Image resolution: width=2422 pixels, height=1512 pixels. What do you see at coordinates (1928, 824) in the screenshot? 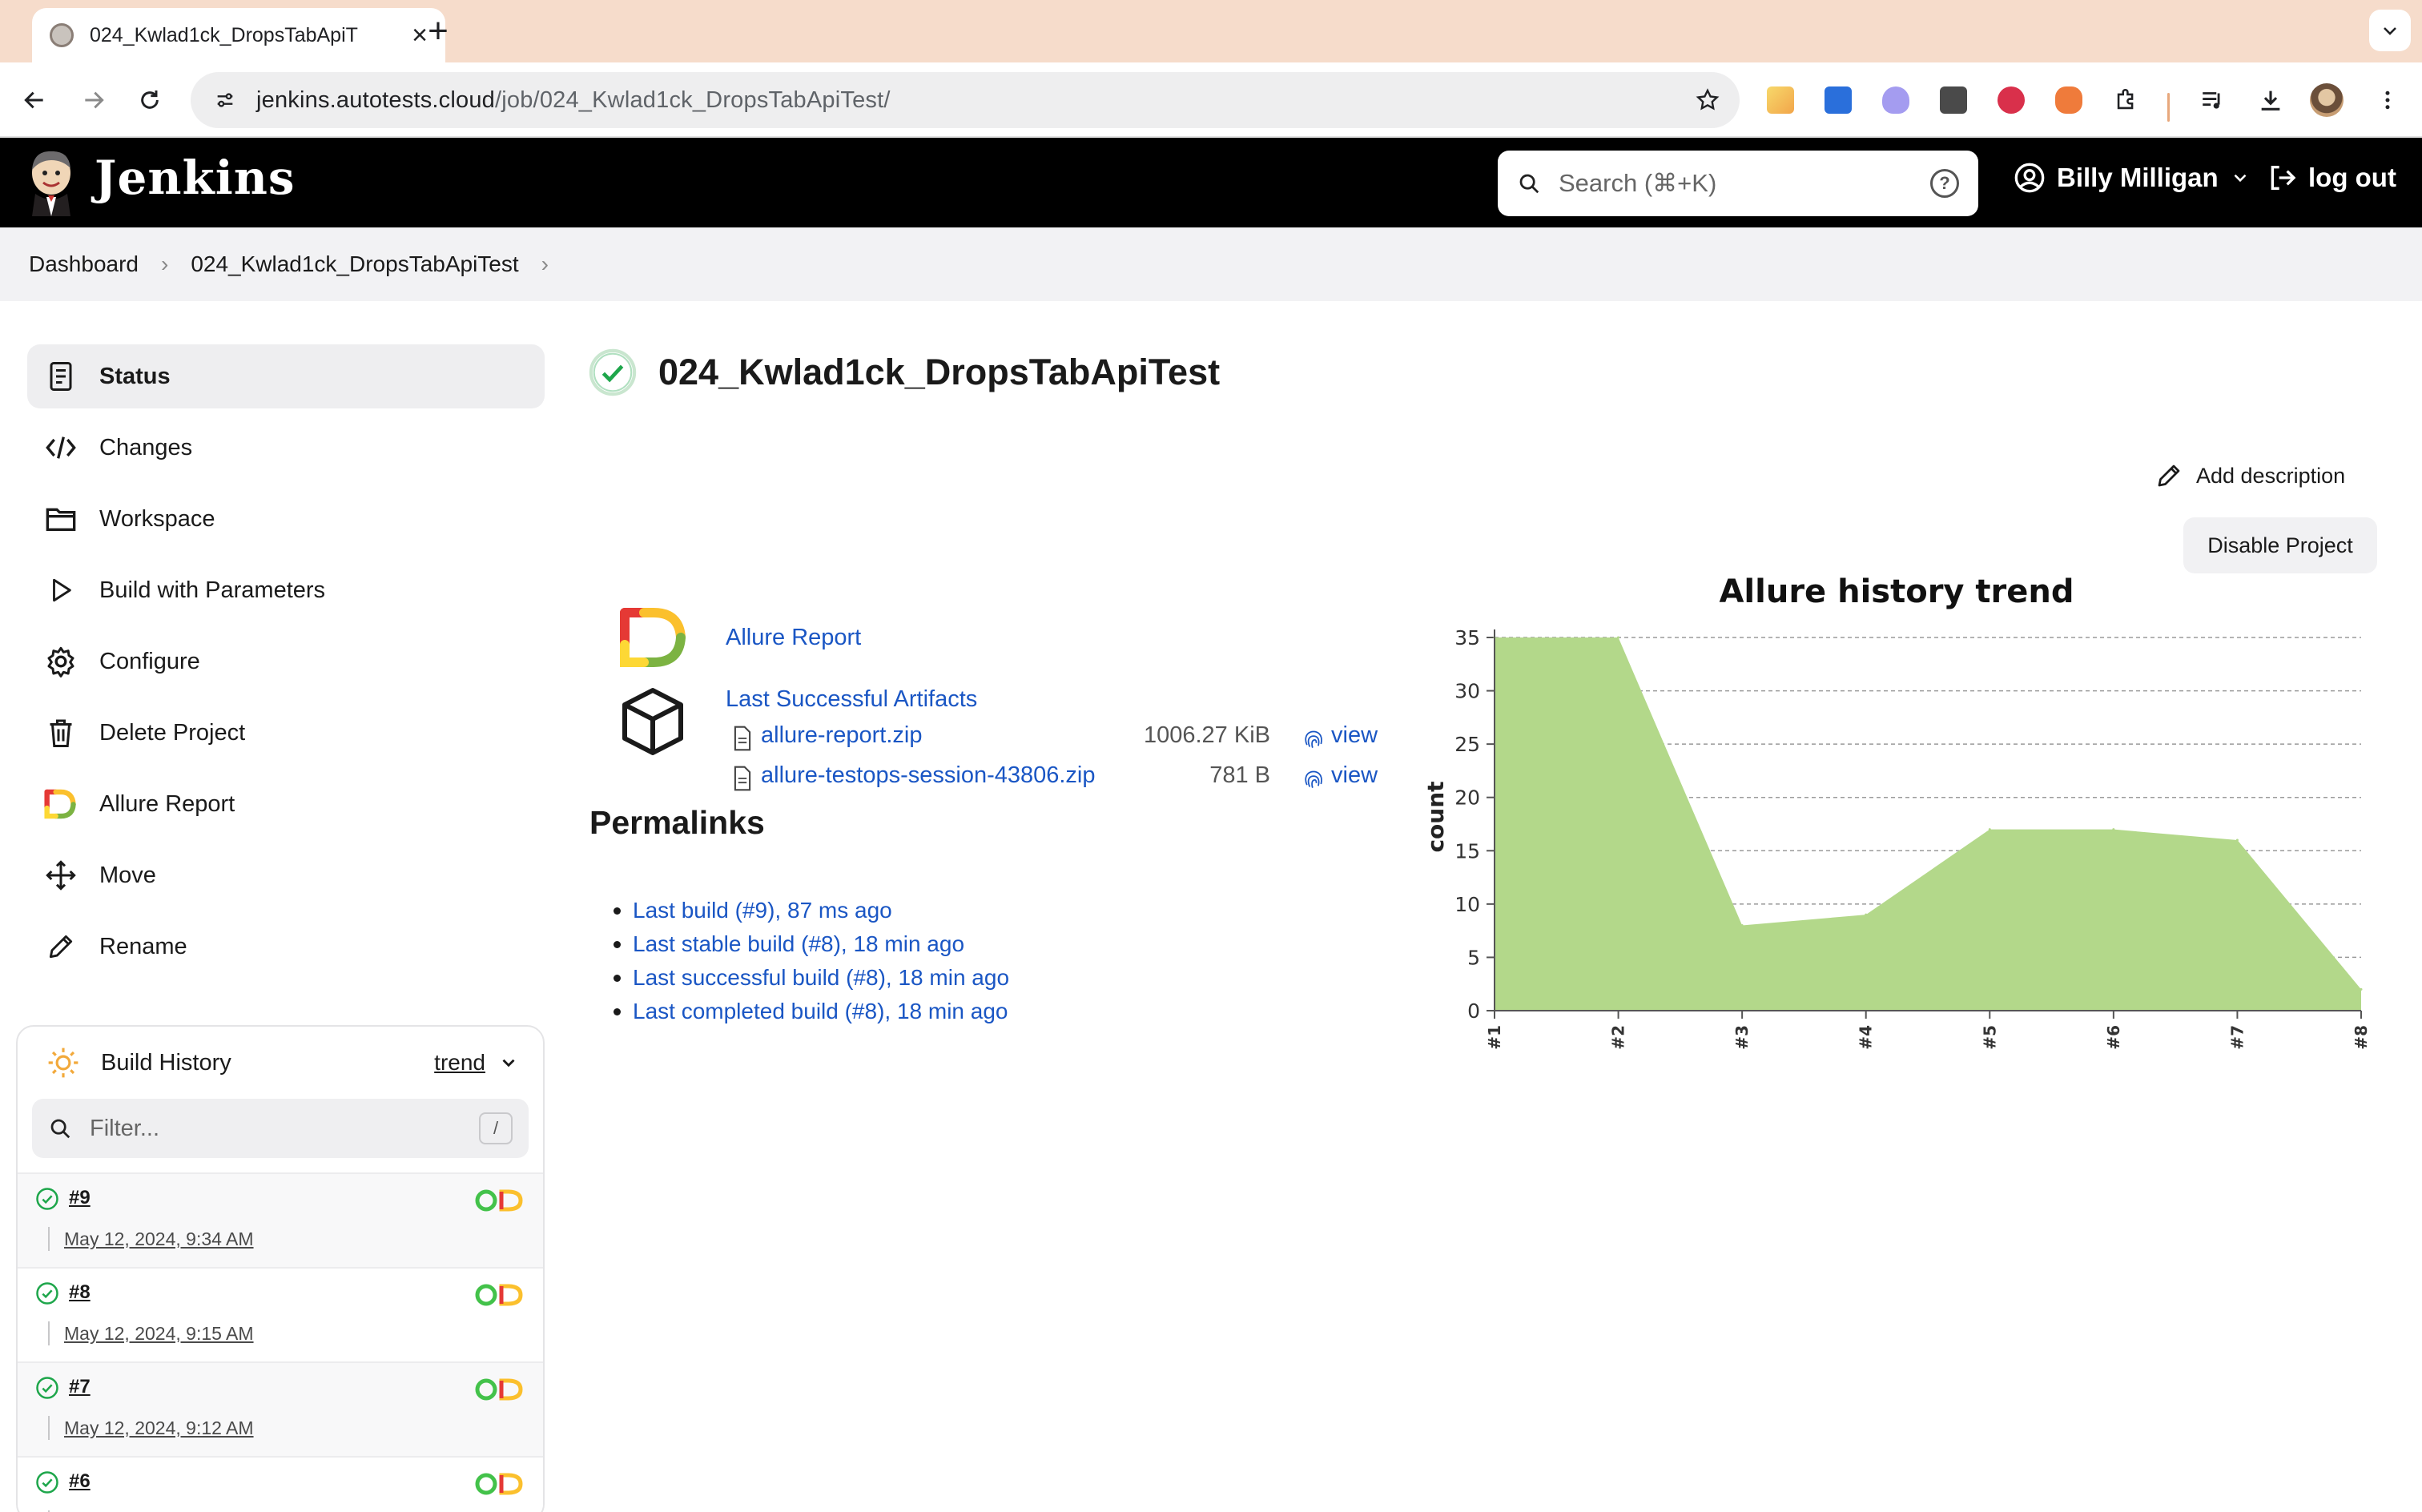
I see `chart-series-area` at bounding box center [1928, 824].